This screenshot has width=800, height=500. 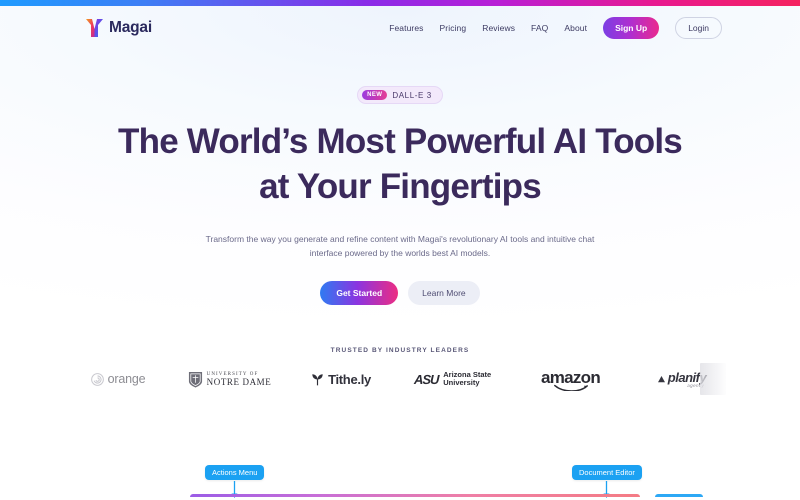 I want to click on amazon-smile-icon, so click(x=570, y=387).